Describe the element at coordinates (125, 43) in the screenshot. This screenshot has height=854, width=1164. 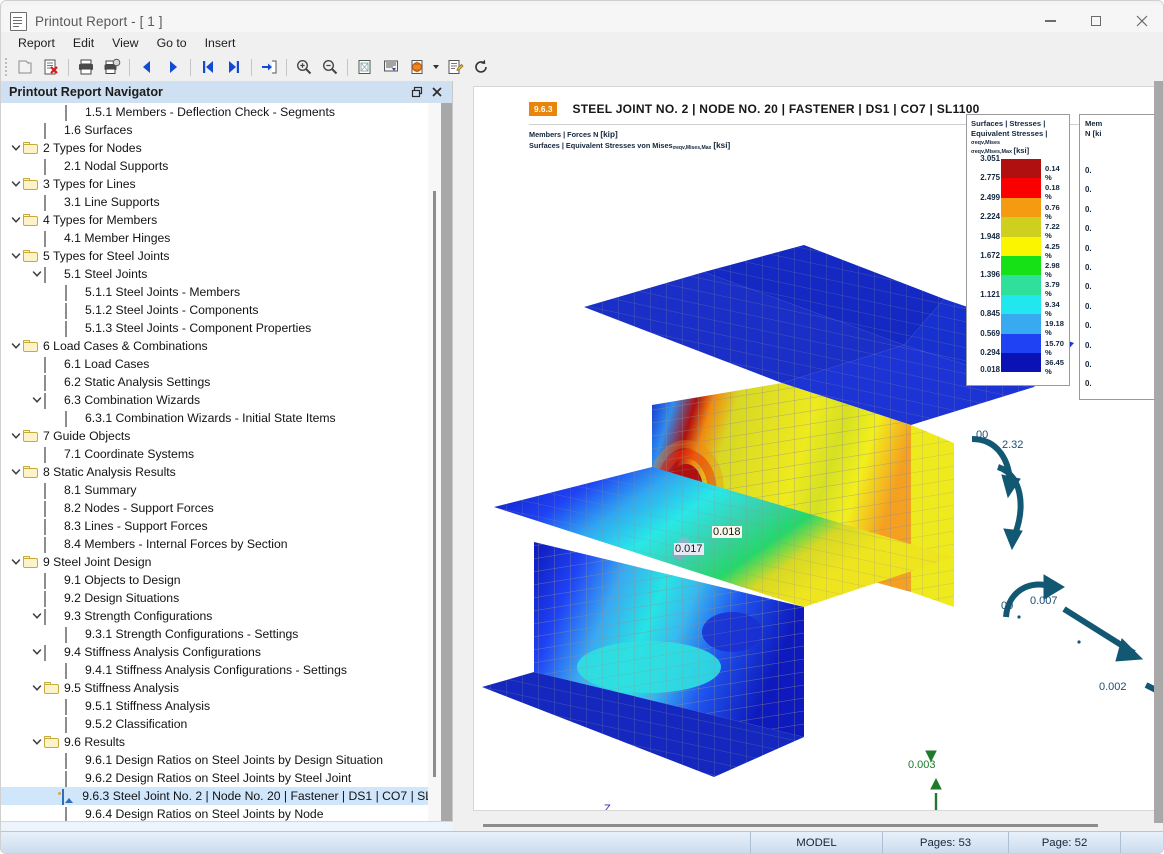
I see `menu-view: View` at that location.